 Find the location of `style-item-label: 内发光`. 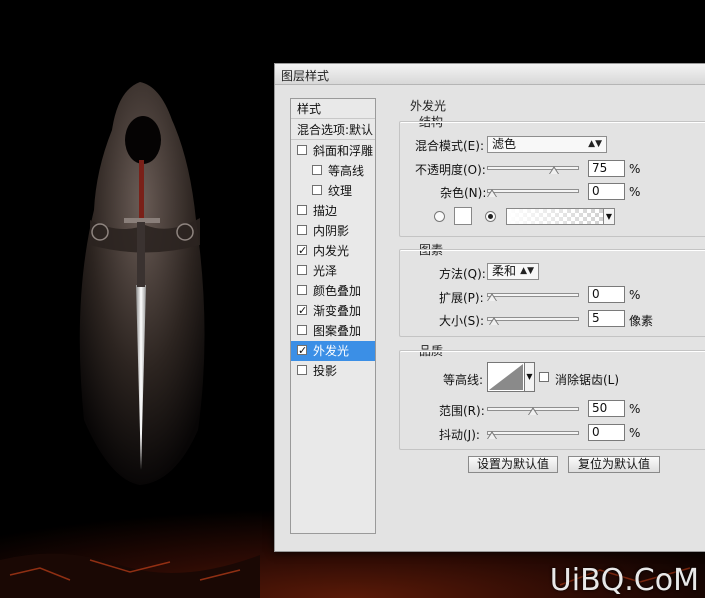

style-item-label: 内发光 is located at coordinates (331, 251).